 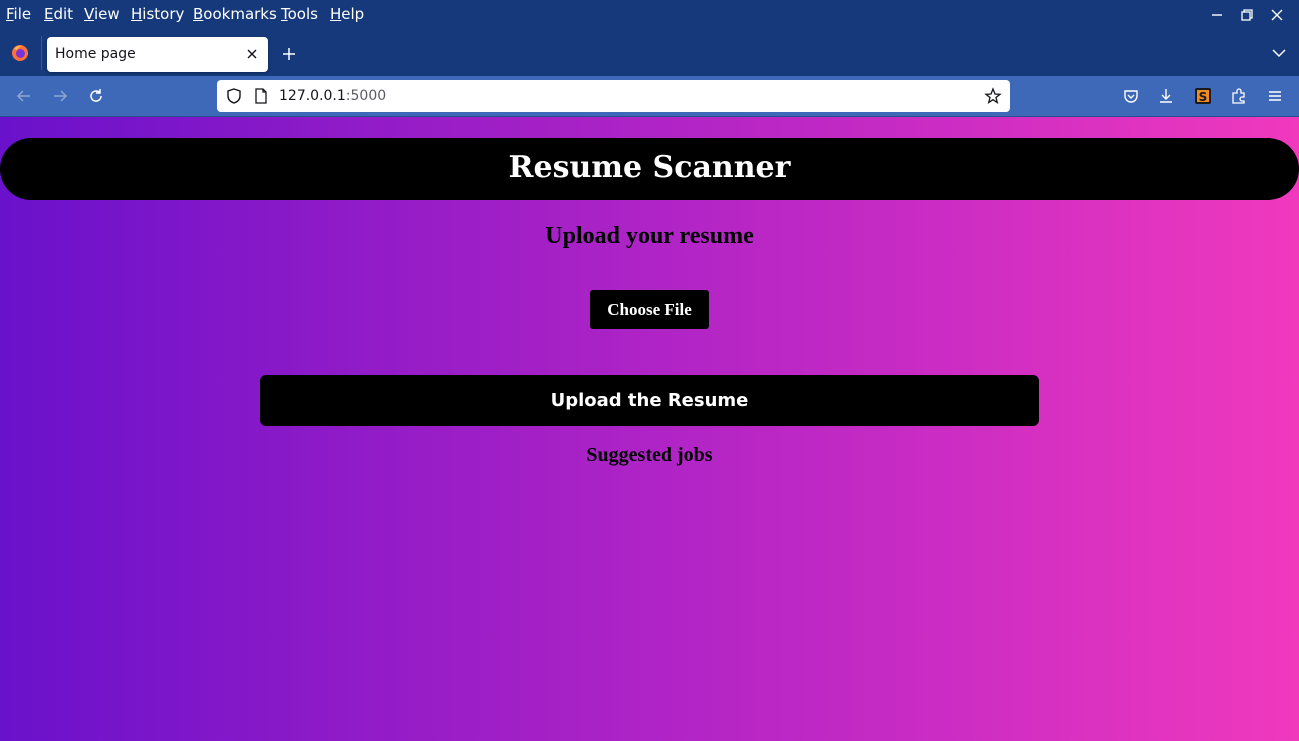 I want to click on menu-history: History, so click(x=157, y=14).